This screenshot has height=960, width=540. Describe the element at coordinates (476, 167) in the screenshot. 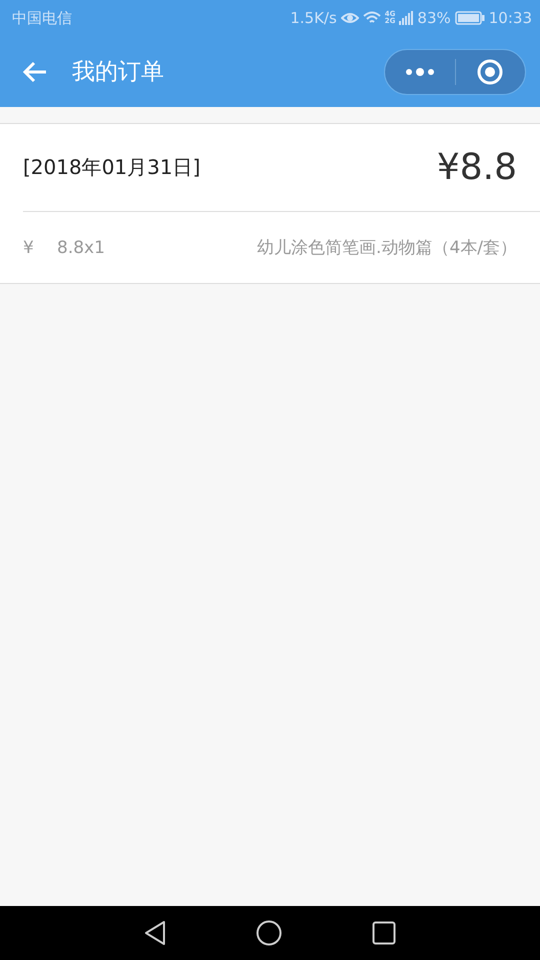

I see `order-total: ¥8.8` at that location.